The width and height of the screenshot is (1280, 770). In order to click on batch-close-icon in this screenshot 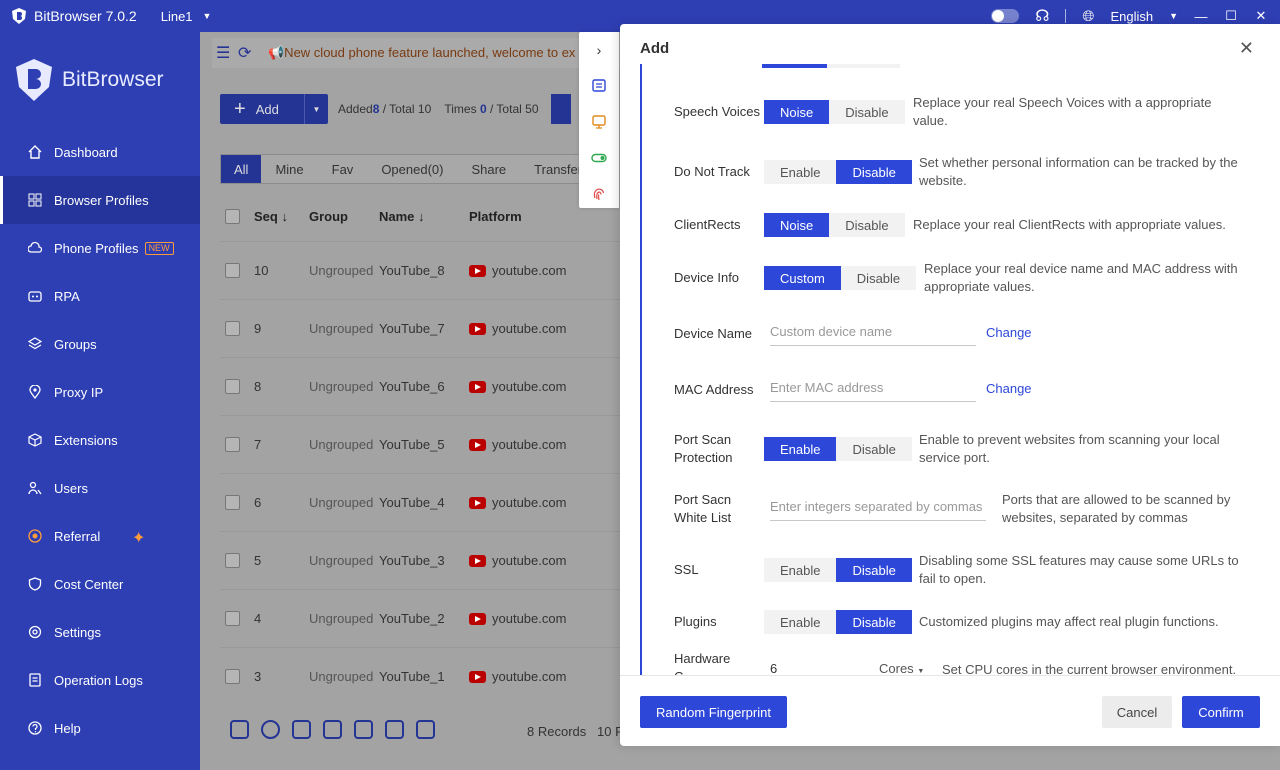, I will do `click(270, 729)`.